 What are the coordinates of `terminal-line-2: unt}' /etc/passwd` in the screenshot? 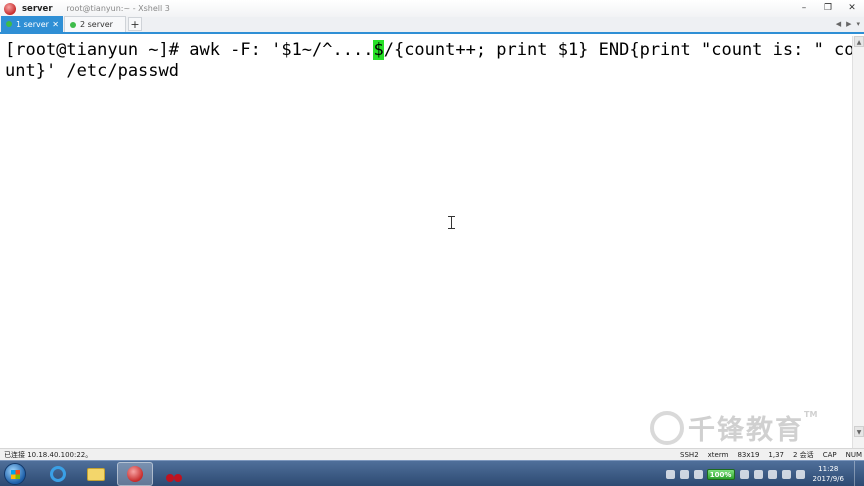 It's located at (92, 71).